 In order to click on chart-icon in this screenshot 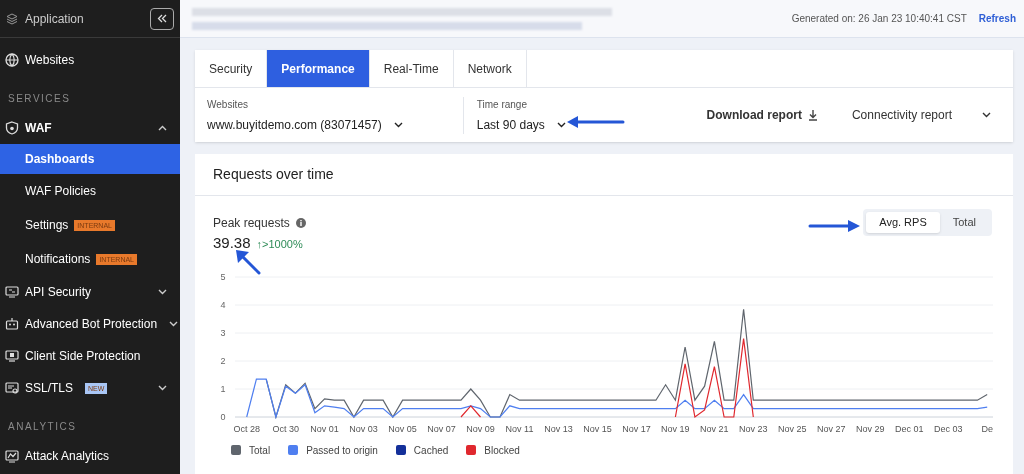, I will do `click(12, 456)`.